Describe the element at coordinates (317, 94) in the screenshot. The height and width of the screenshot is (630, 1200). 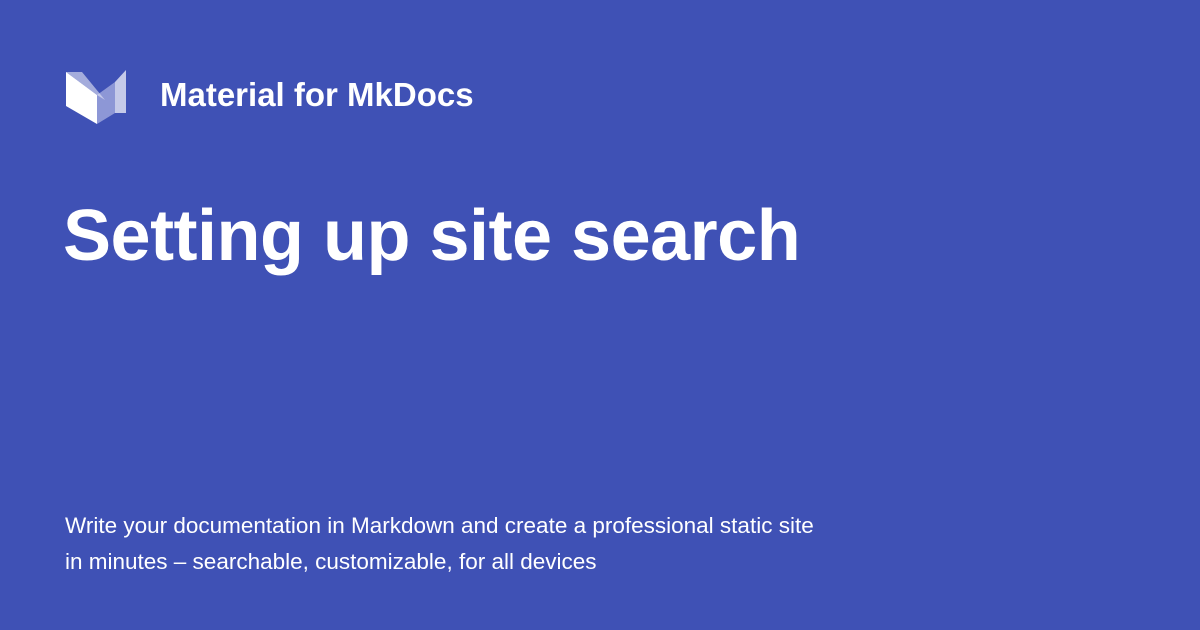
I see `site-name: Material for MkDocs` at that location.